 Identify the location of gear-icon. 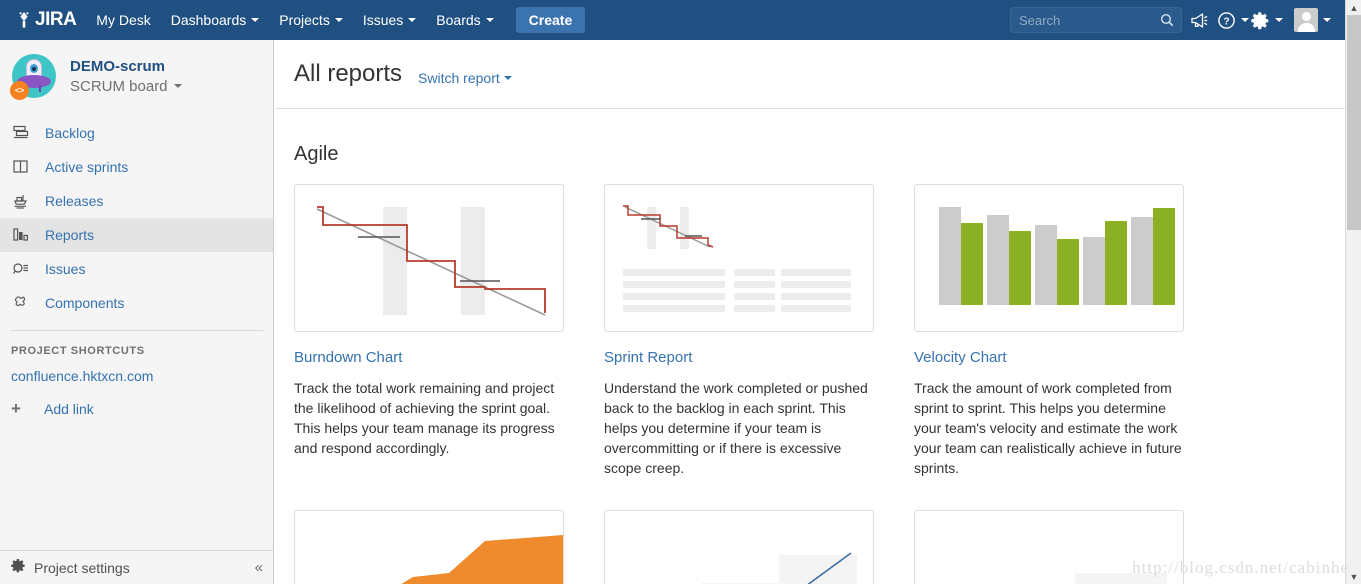
(18, 568).